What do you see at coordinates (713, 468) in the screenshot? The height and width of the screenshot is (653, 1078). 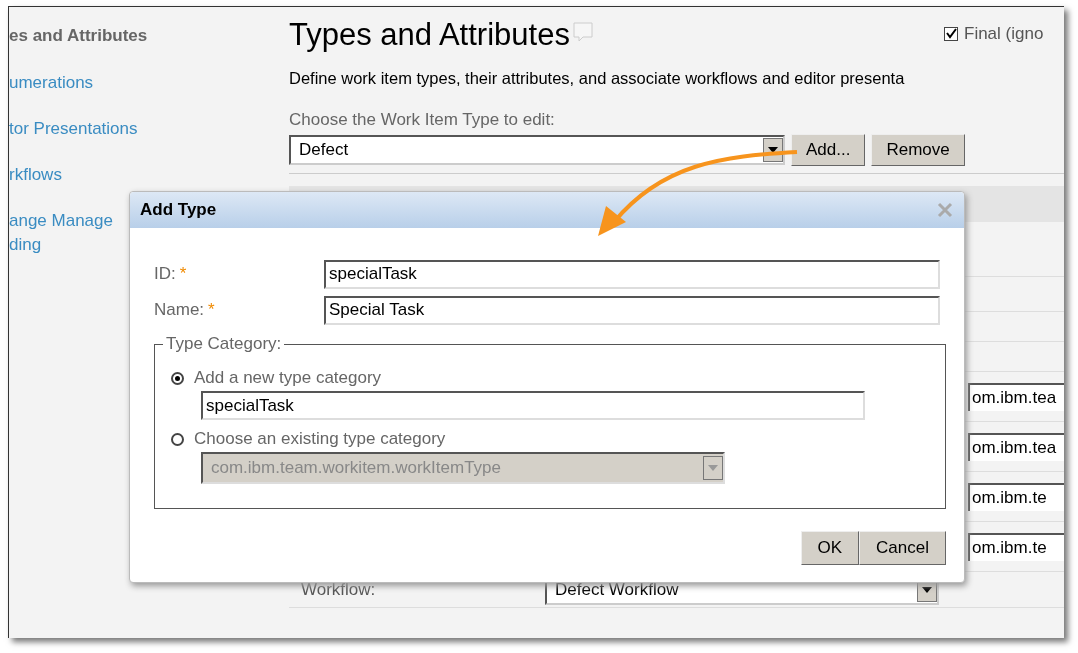 I see `dropdown-caret-icon` at bounding box center [713, 468].